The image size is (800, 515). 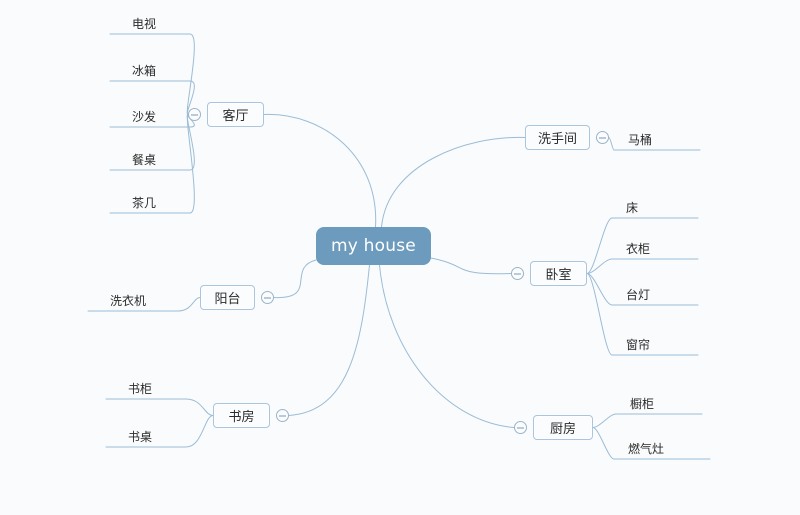 What do you see at coordinates (140, 389) in the screenshot?
I see `leaf-node-label: 书柜` at bounding box center [140, 389].